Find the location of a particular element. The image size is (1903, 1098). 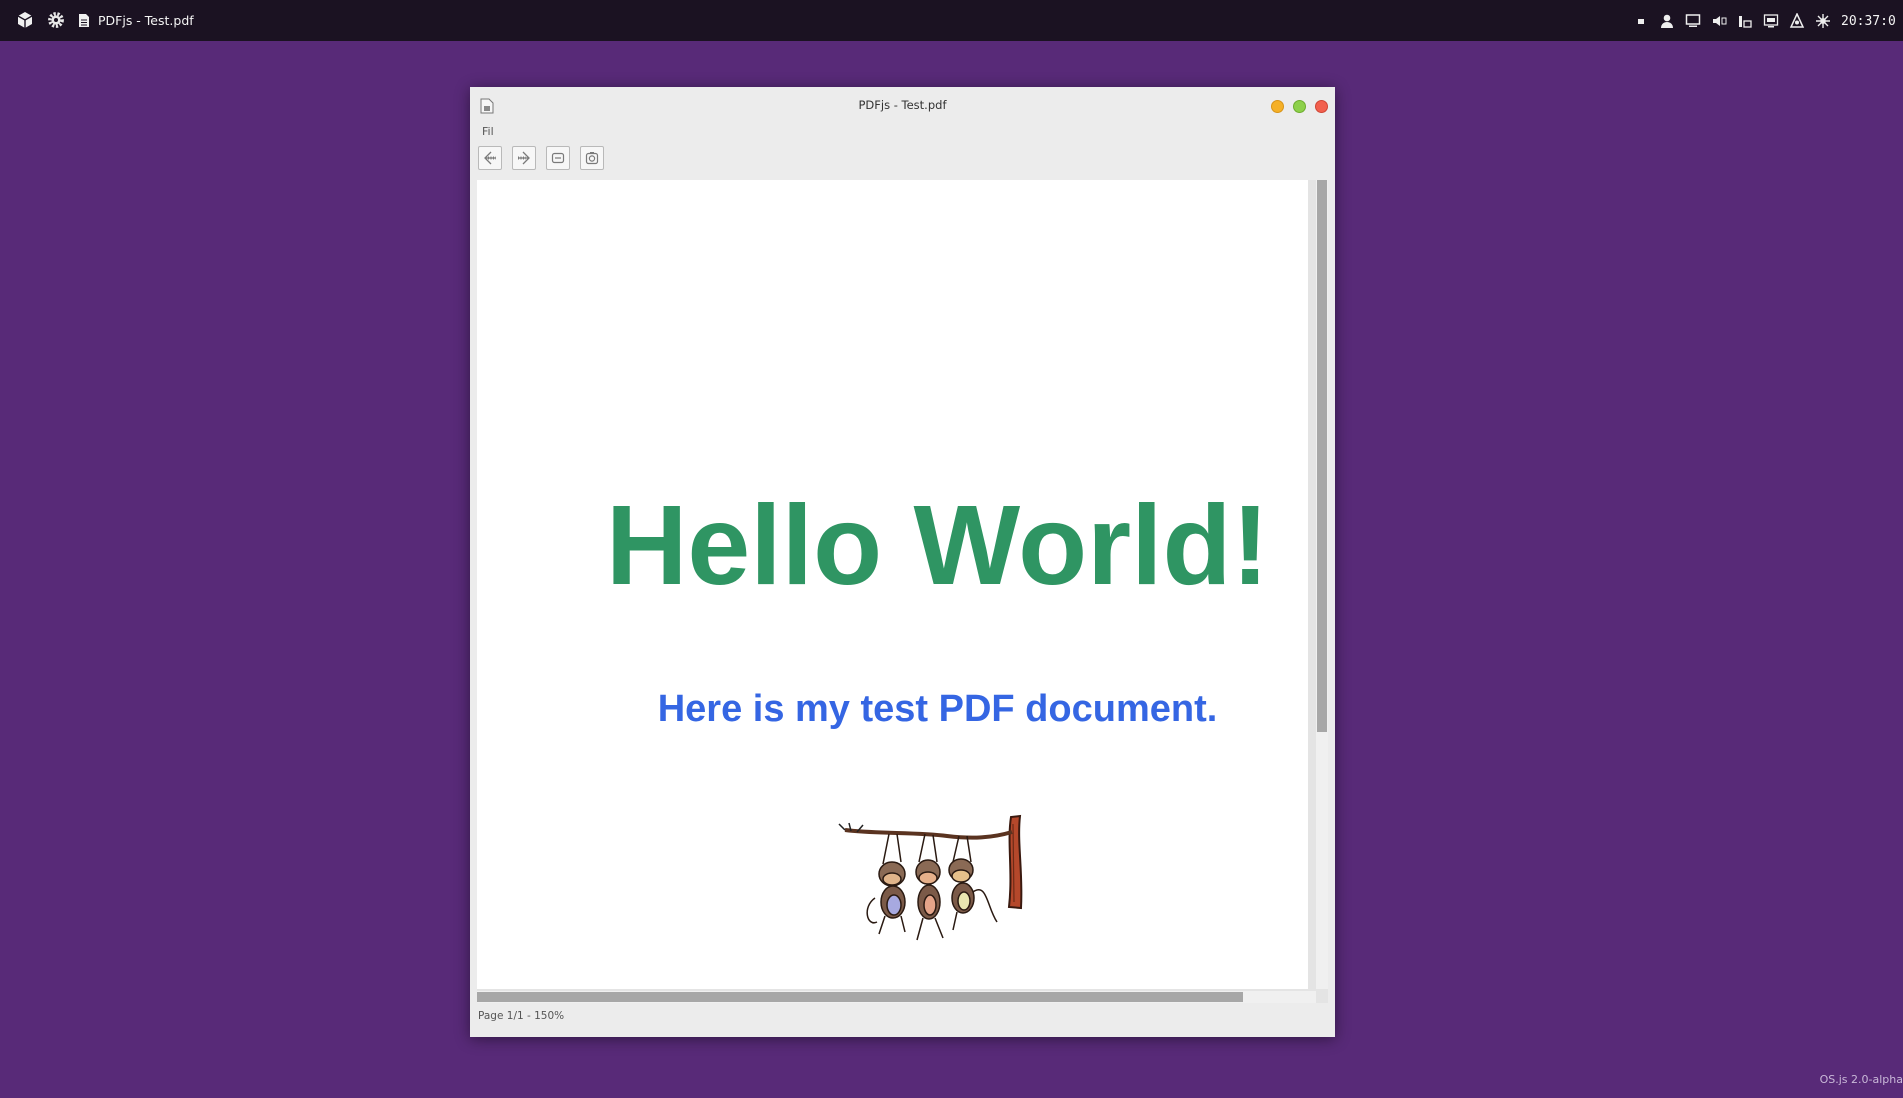

os-version-label: OS.js 2.0-alpha is located at coordinates (1861, 1079).